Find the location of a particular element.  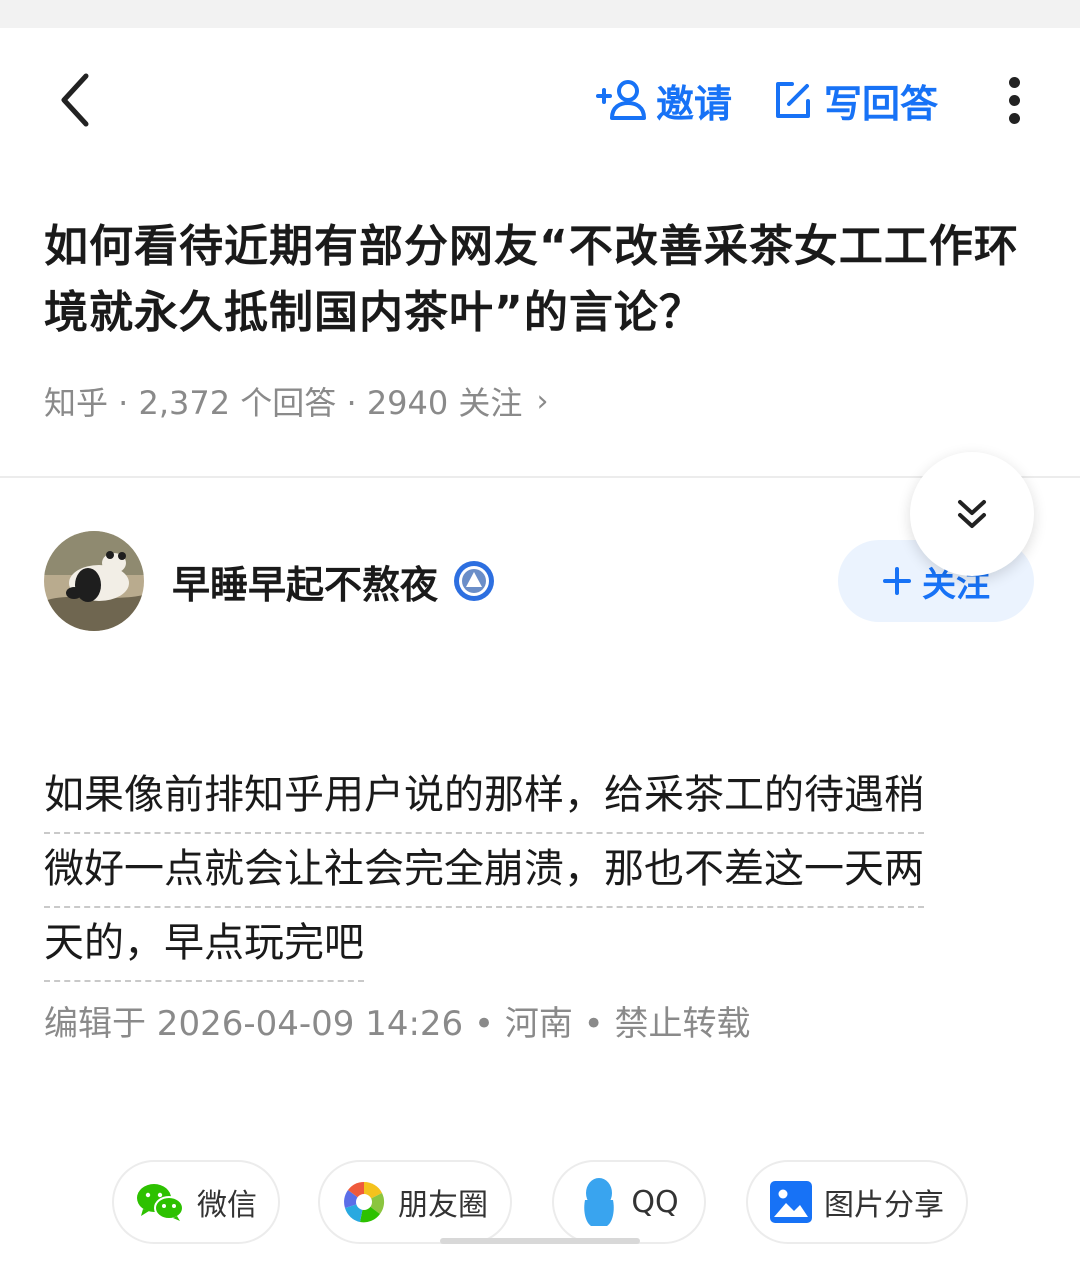

author-name: 早睡早起不熬夜 is located at coordinates (305, 581).